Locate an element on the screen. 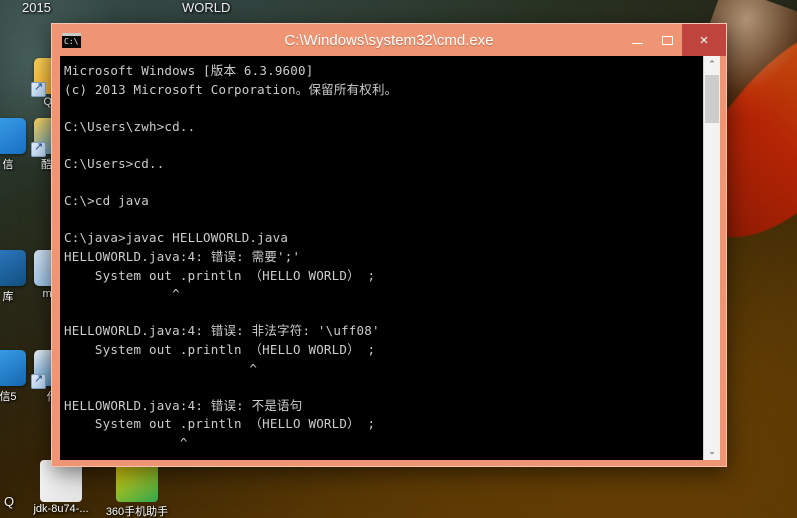  console-line: C:\java>javac HELLOWORLD.java is located at coordinates (176, 238).